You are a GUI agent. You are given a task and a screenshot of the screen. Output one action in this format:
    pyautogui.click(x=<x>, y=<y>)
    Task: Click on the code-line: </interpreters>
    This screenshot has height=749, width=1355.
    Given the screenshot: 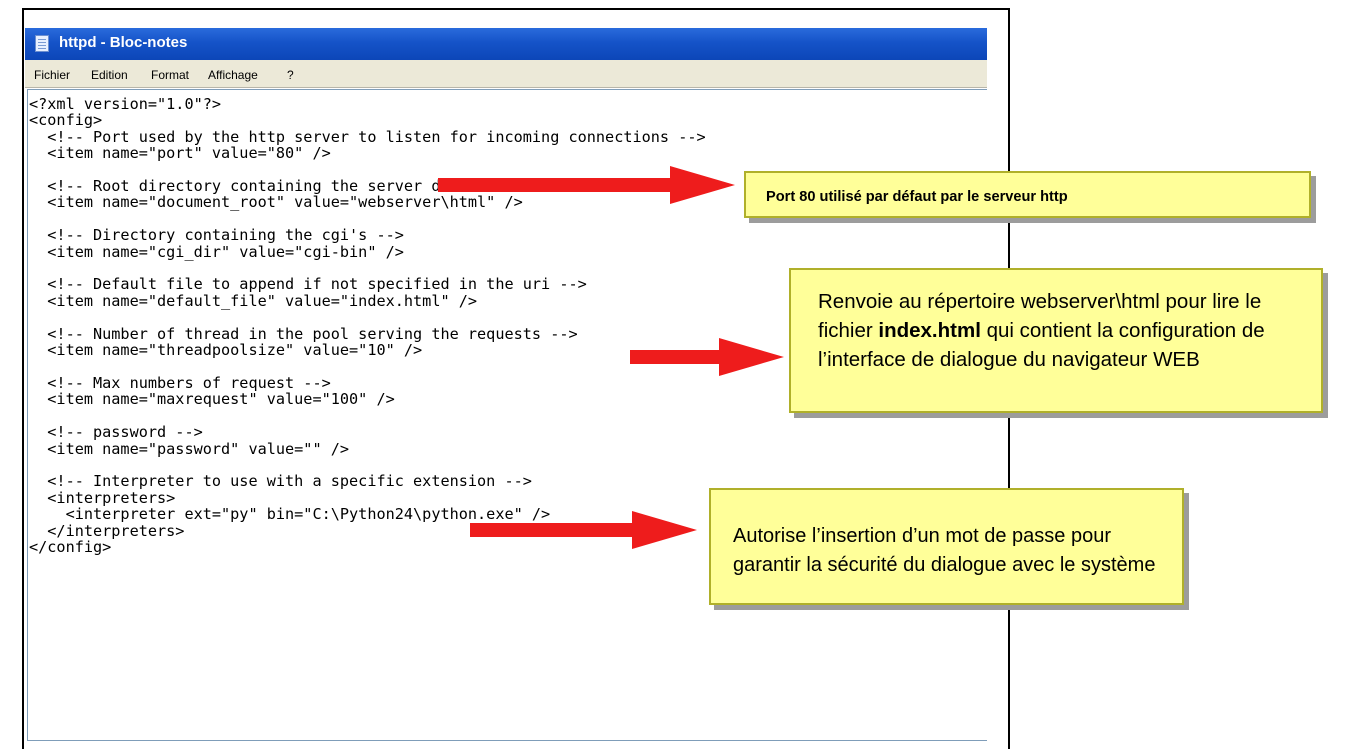 What is the action you would take?
    pyautogui.click(x=107, y=530)
    